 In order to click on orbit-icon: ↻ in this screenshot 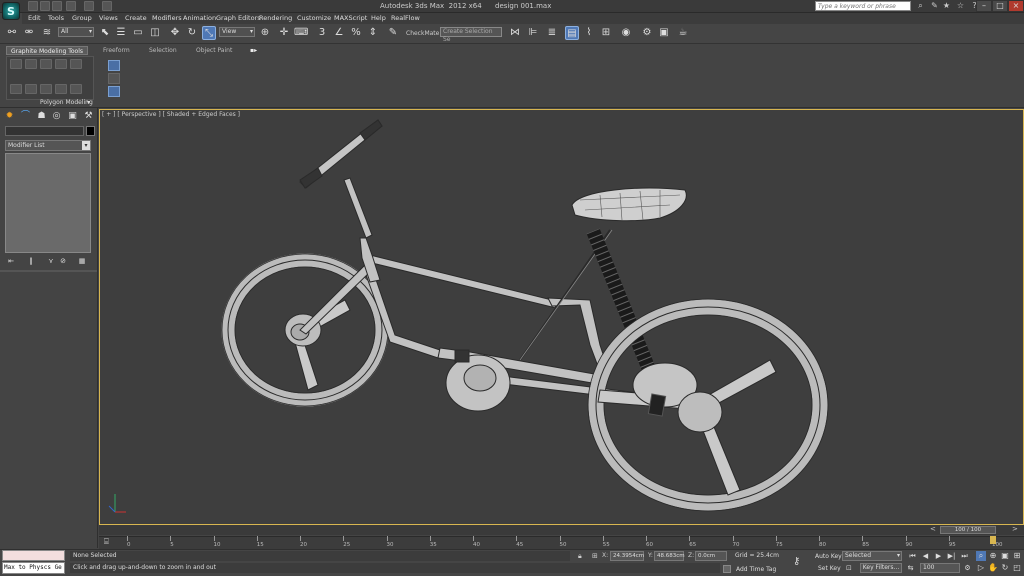, I will do `click(1005, 568)`.